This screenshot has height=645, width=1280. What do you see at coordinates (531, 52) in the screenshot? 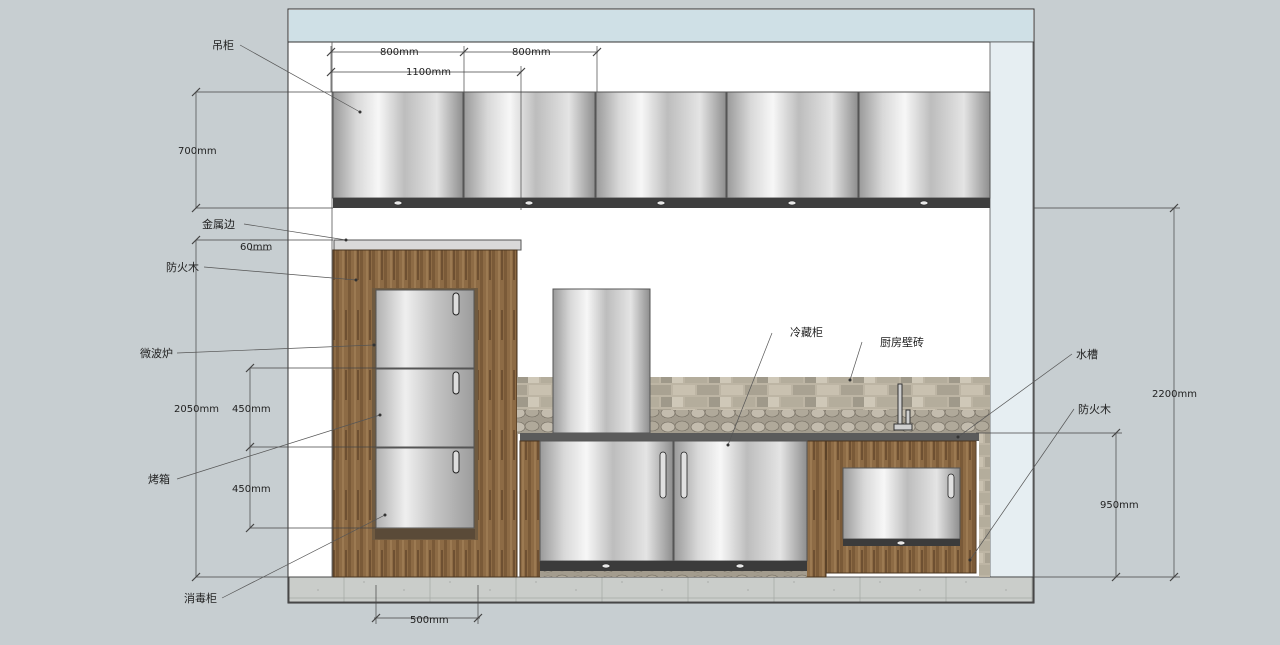
I see `dim-wall-cabinet-width-b: 800mm` at bounding box center [531, 52].